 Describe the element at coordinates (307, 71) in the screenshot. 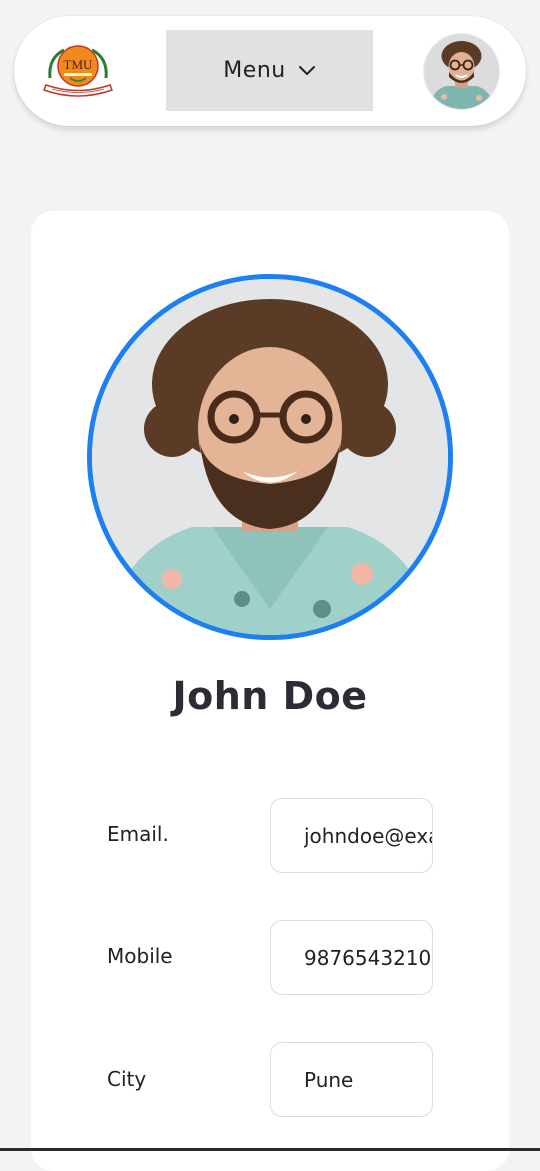

I see `chevron-down-icon` at that location.